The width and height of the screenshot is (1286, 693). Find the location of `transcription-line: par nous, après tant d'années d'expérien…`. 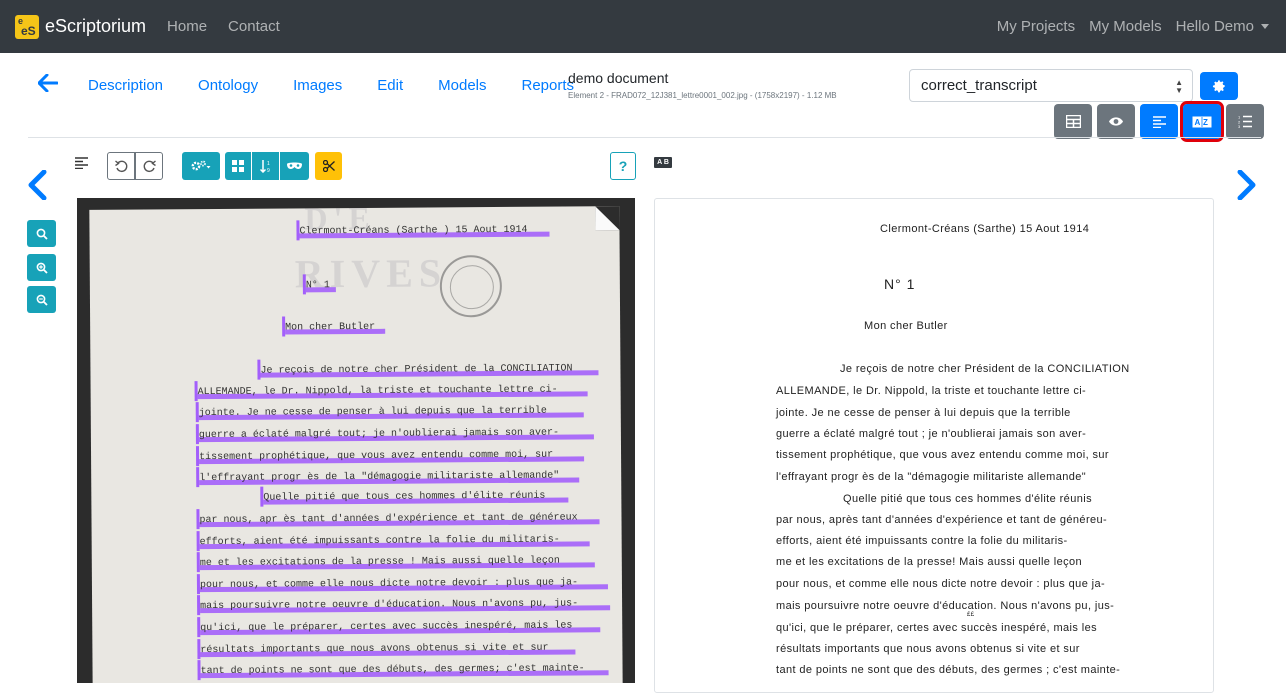

transcription-line: par nous, après tant d'années d'expérien… is located at coordinates (941, 520).